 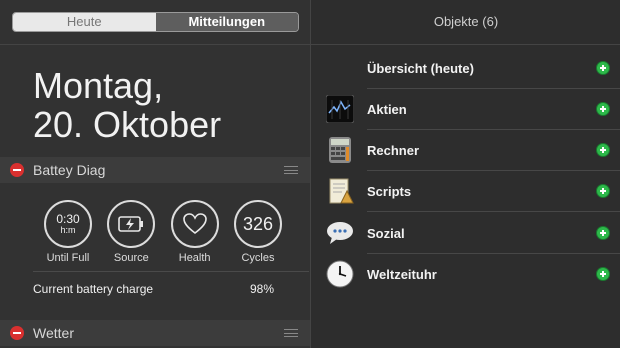 I want to click on battery-widget-header: Battey Diag, so click(x=155, y=170).